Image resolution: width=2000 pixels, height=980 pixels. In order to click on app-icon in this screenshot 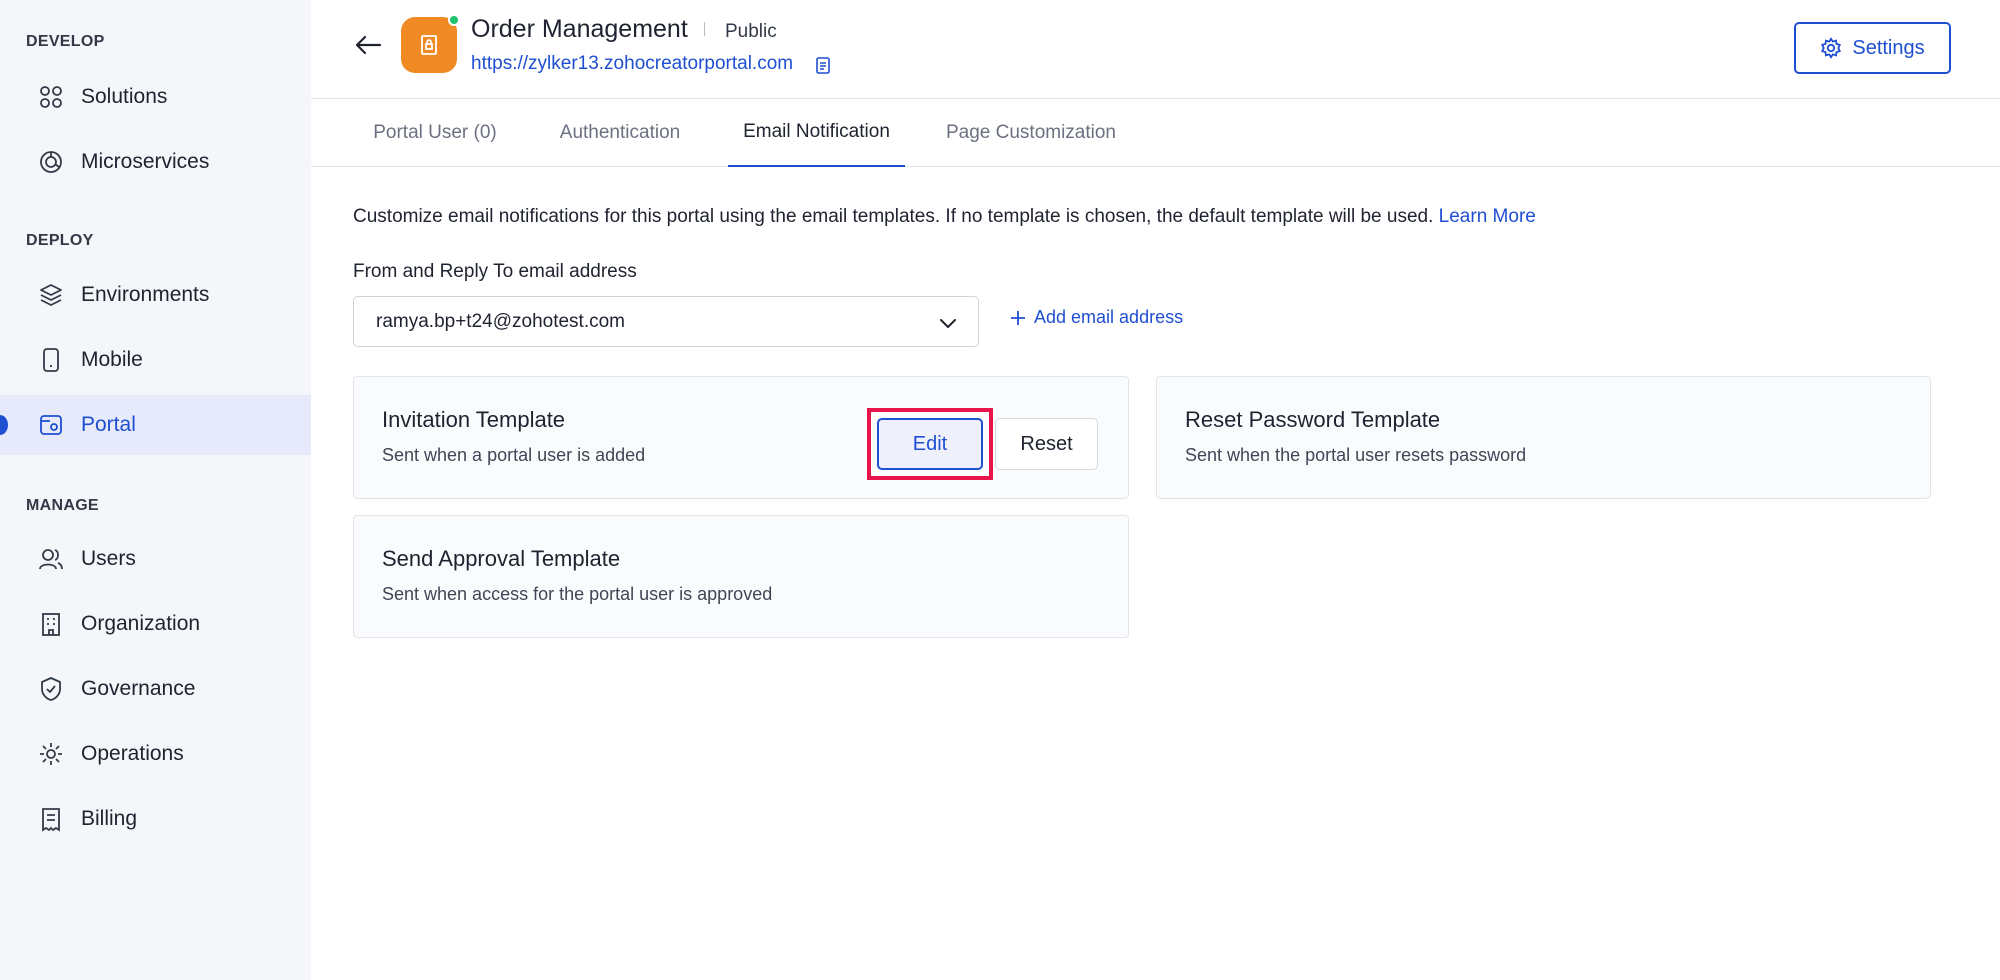, I will do `click(430, 43)`.